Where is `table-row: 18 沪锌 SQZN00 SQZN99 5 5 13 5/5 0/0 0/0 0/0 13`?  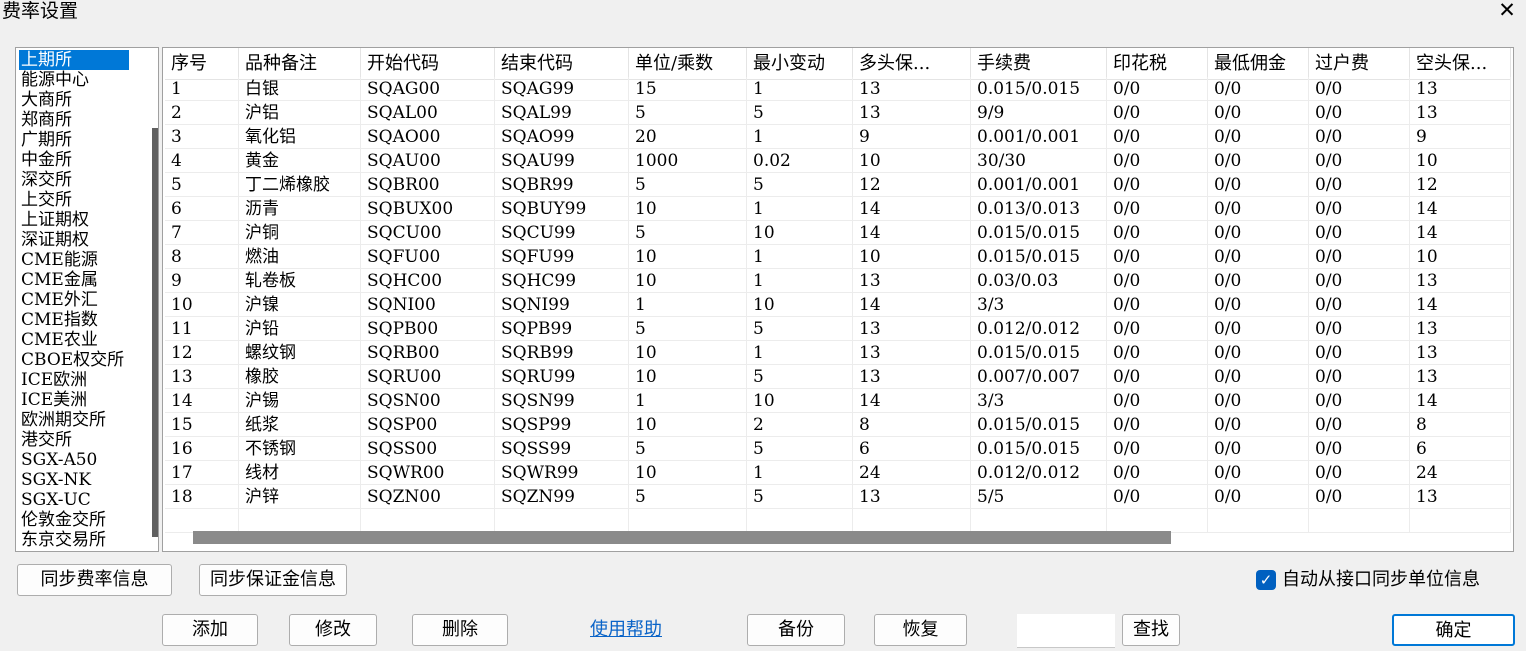 table-row: 18 沪锌 SQZN00 SQZN99 5 5 13 5/5 0/0 0/0 0/0 13 is located at coordinates (838, 497).